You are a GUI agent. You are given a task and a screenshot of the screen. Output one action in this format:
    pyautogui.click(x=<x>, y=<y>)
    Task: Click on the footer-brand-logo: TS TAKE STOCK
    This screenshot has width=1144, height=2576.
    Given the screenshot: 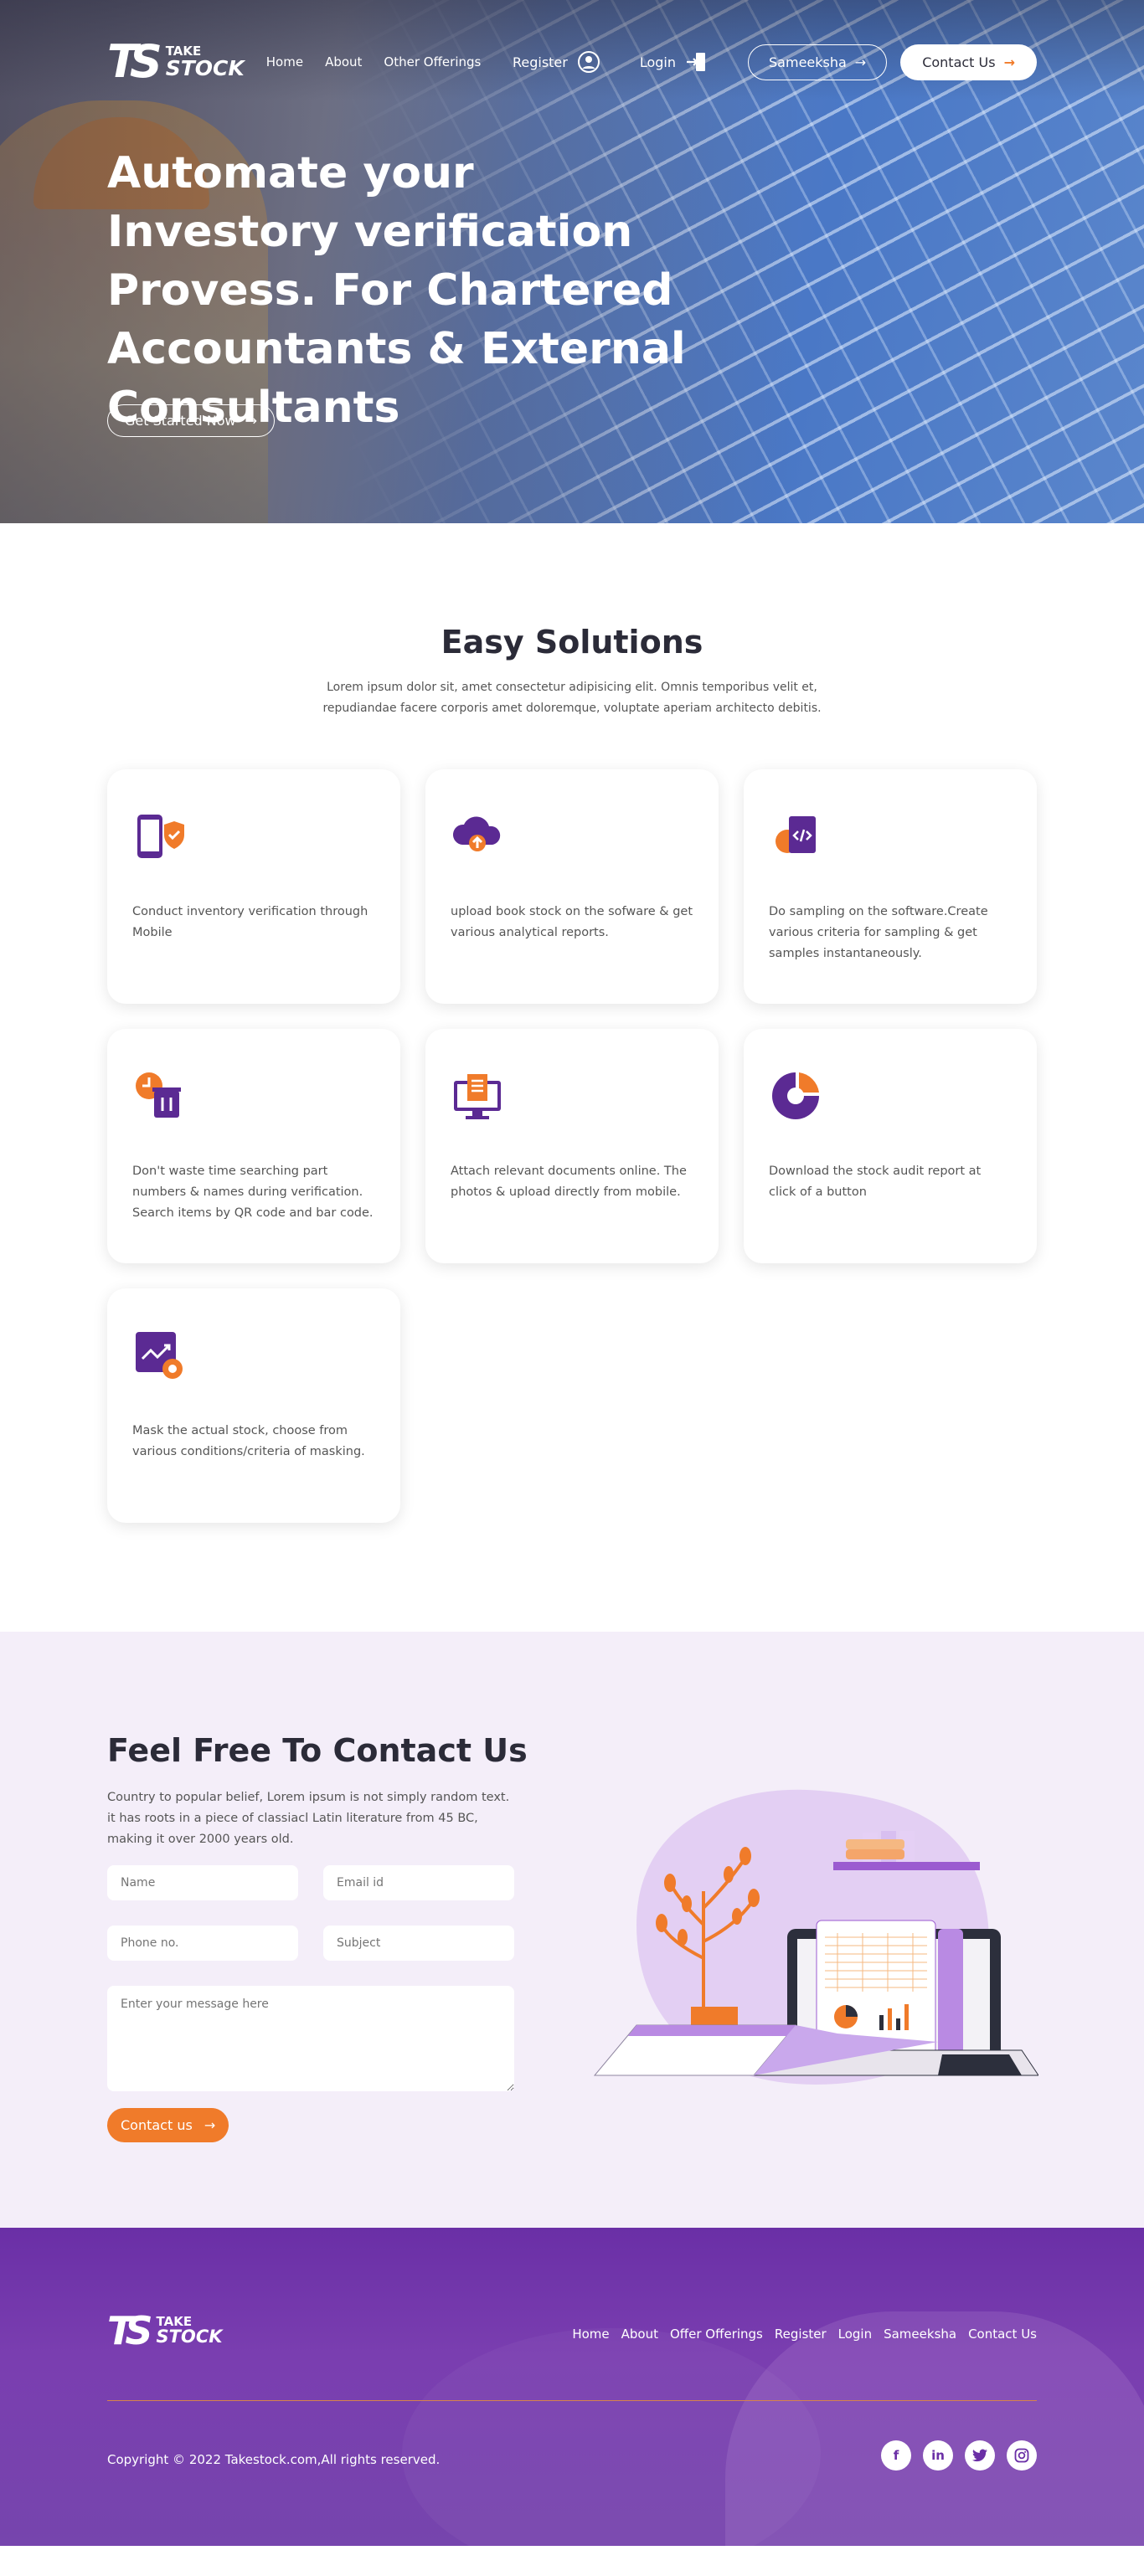 What is the action you would take?
    pyautogui.click(x=165, y=2330)
    